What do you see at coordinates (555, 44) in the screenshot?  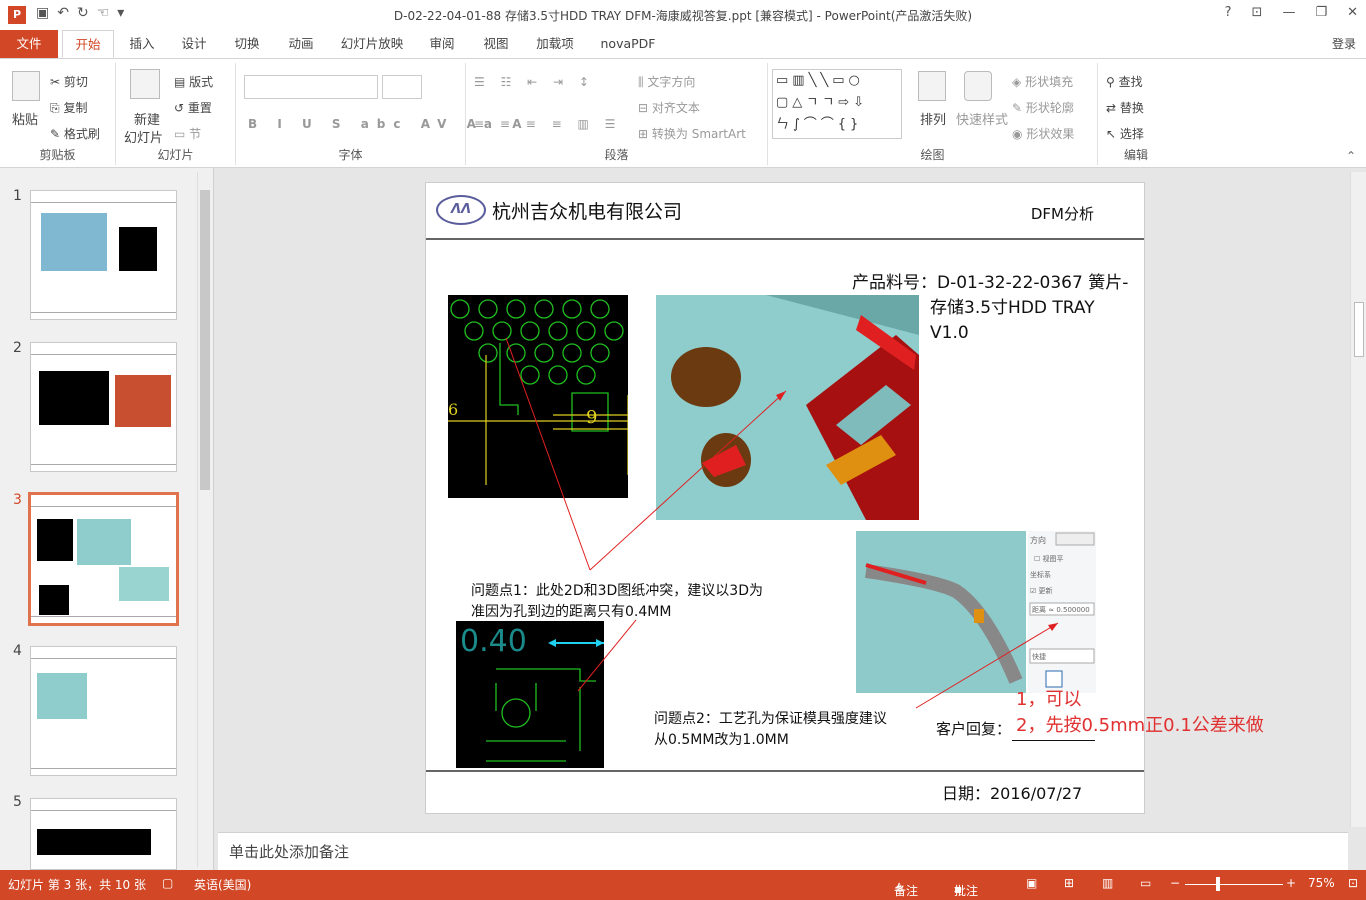 I see `tab-addins: 加载项` at bounding box center [555, 44].